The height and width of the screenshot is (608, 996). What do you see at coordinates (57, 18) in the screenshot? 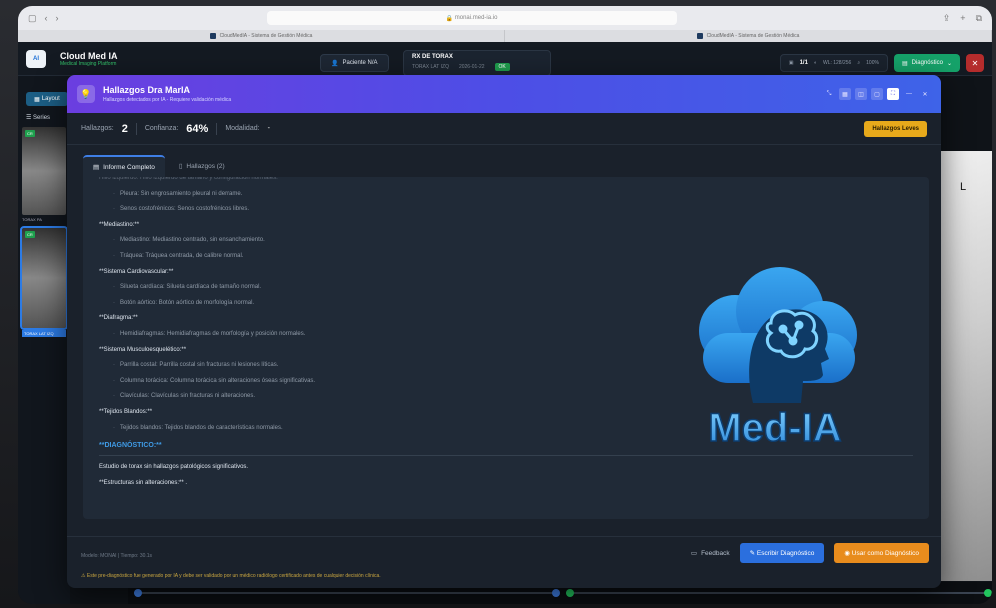
I see `forward-icon: ›` at bounding box center [57, 18].